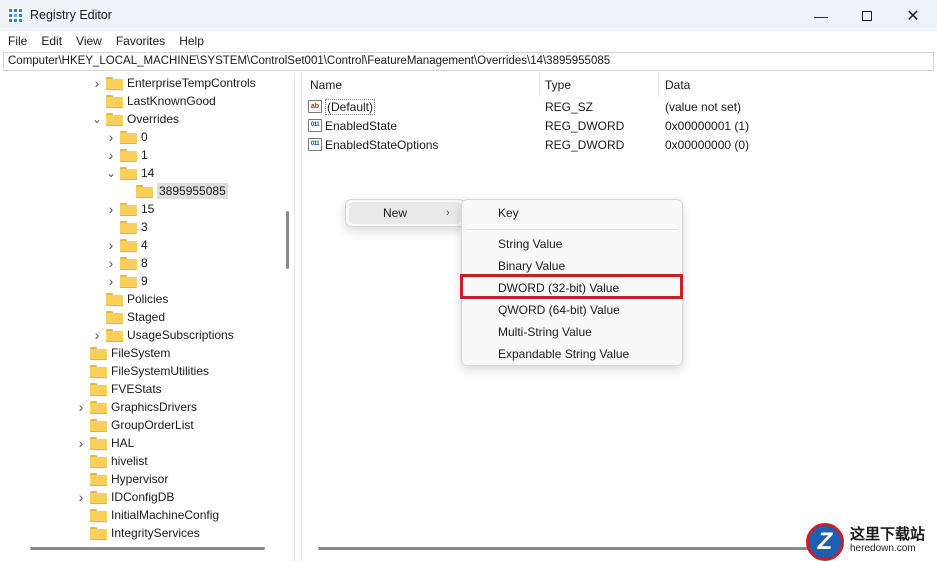 The height and width of the screenshot is (561, 937). I want to click on submenu-multi-string-value: Multi-String Value, so click(572, 332).